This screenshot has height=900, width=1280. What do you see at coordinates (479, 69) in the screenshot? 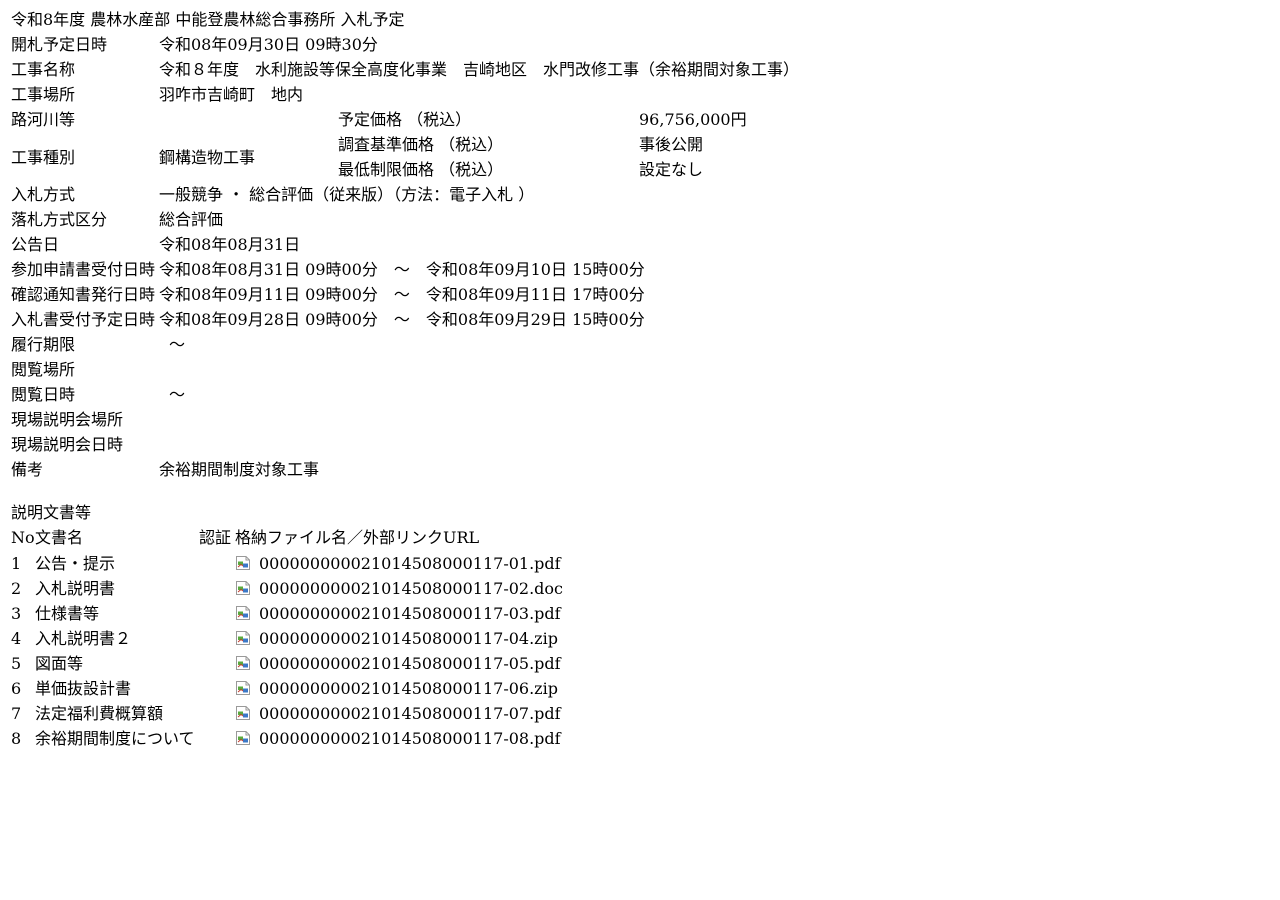
I see `value-koji-meisho: 令和８年度 水利施設等保全高度化事業 吉崎地区 水門改修工事（余裕期間対象工事）` at bounding box center [479, 69].